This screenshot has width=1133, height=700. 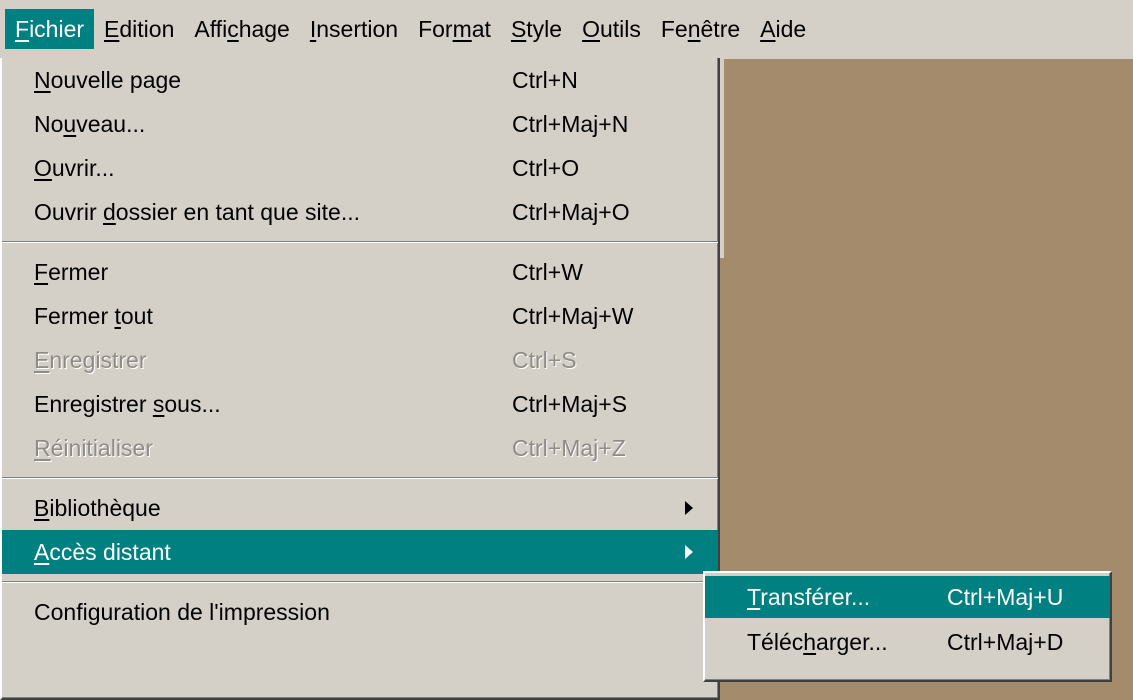 What do you see at coordinates (354, 29) in the screenshot?
I see `menu-insertion: Insertion` at bounding box center [354, 29].